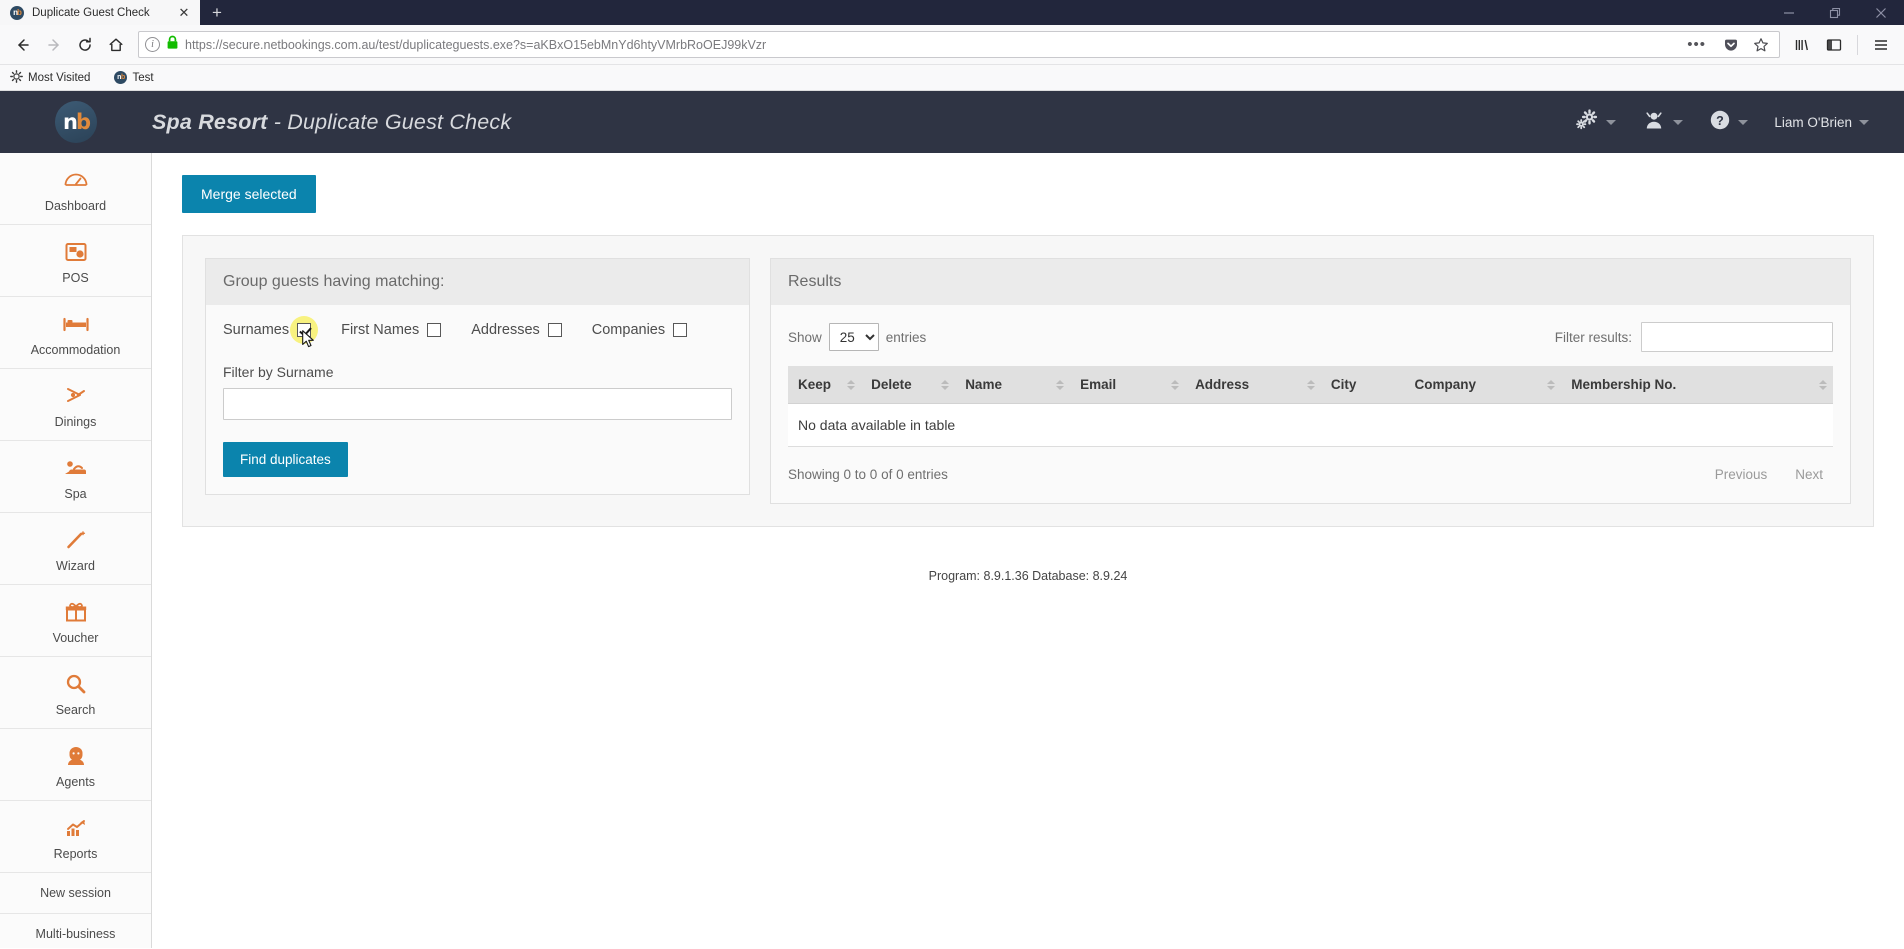  What do you see at coordinates (1761, 45) in the screenshot?
I see `star-icon` at bounding box center [1761, 45].